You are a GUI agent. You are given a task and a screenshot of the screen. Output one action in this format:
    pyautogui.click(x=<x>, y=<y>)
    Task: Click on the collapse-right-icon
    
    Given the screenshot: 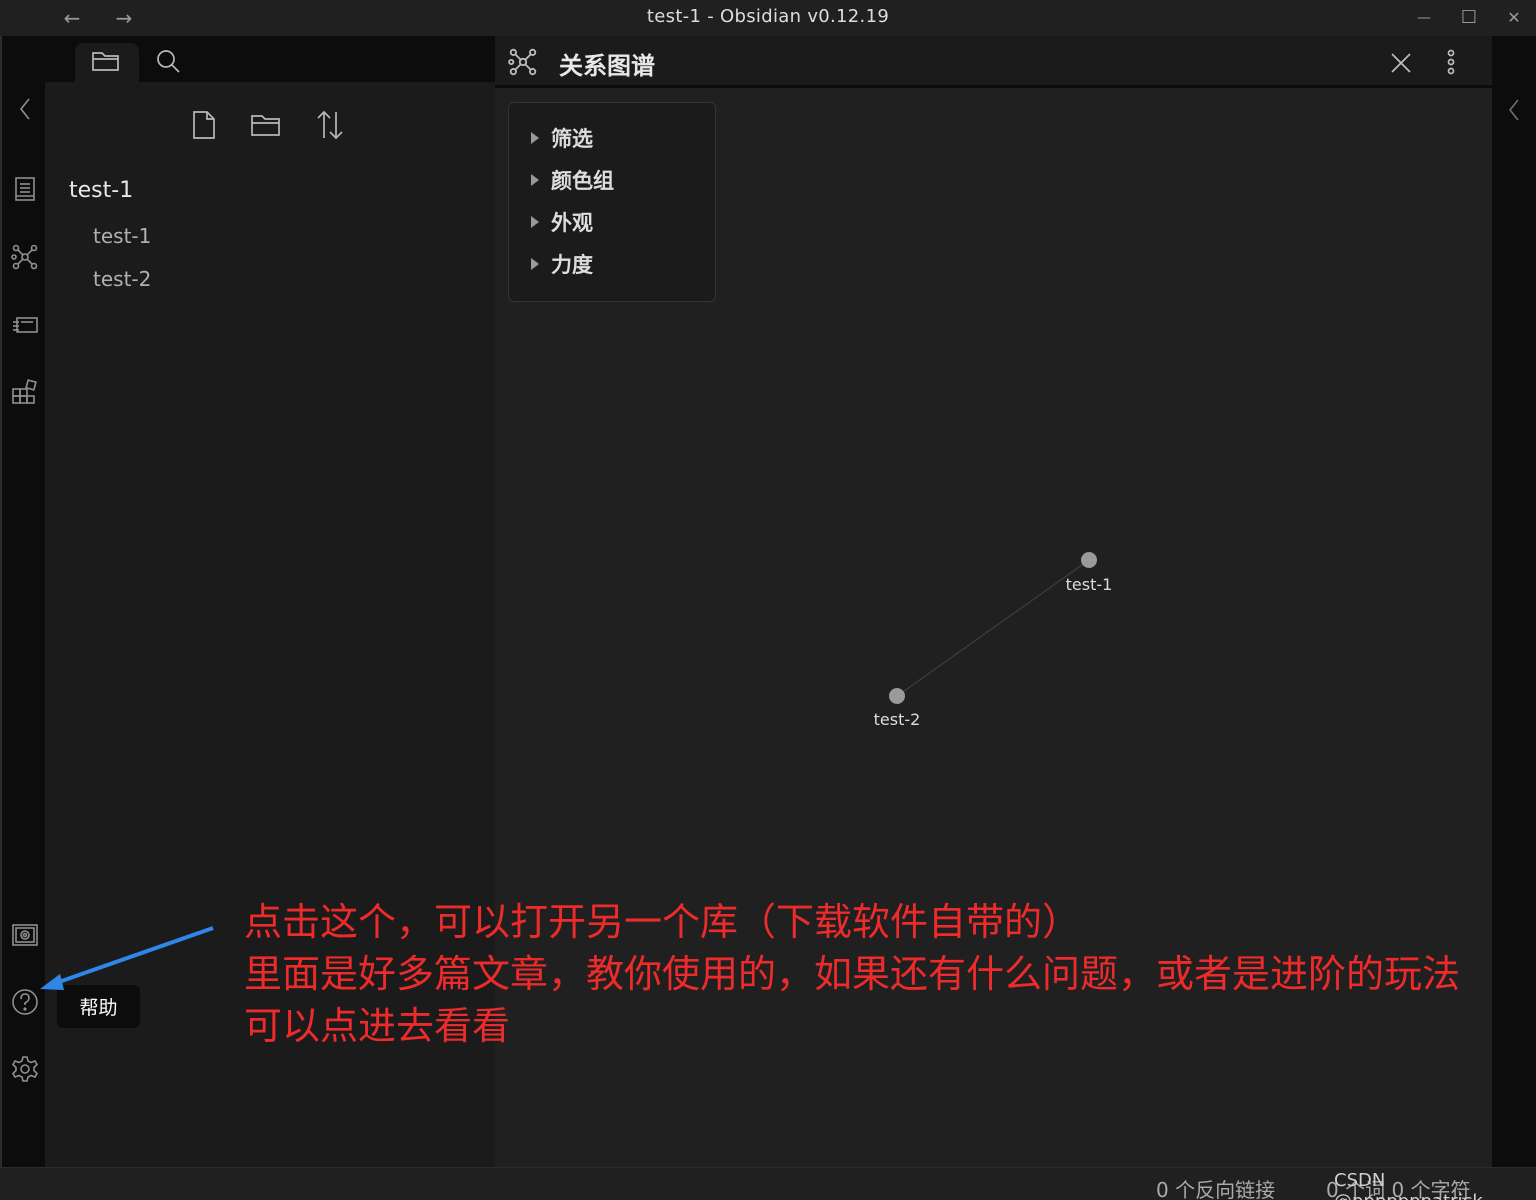 What is the action you would take?
    pyautogui.click(x=1514, y=110)
    